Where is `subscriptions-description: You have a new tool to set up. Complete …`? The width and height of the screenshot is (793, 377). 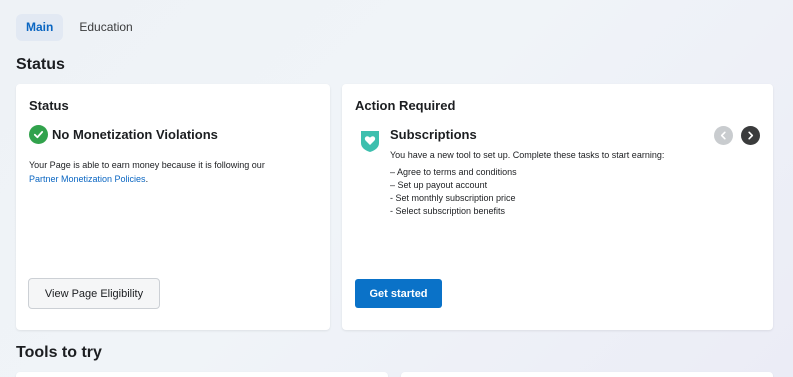 subscriptions-description: You have a new tool to set up. Complete … is located at coordinates (527, 155).